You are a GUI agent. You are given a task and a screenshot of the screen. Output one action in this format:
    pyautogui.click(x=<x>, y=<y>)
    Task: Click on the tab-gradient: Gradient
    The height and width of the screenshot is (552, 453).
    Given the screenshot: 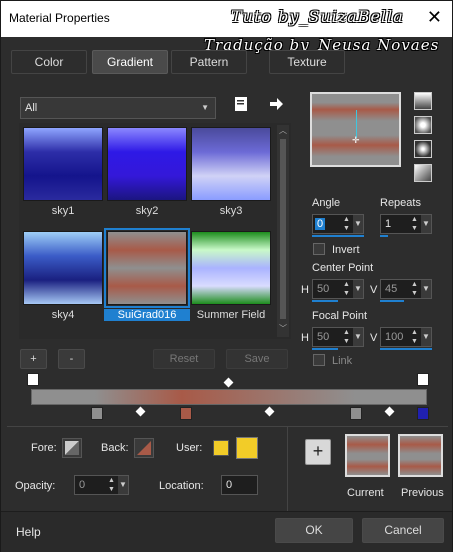 What is the action you would take?
    pyautogui.click(x=130, y=62)
    